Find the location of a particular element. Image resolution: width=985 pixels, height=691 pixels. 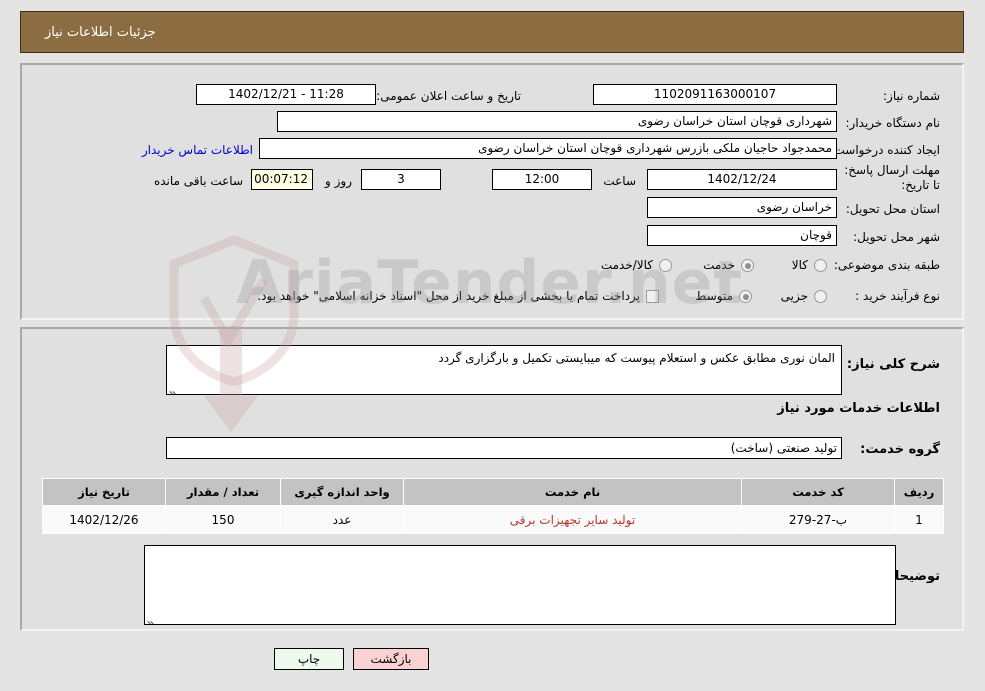

col-service-code: کد خدمت is located at coordinates (818, 492).